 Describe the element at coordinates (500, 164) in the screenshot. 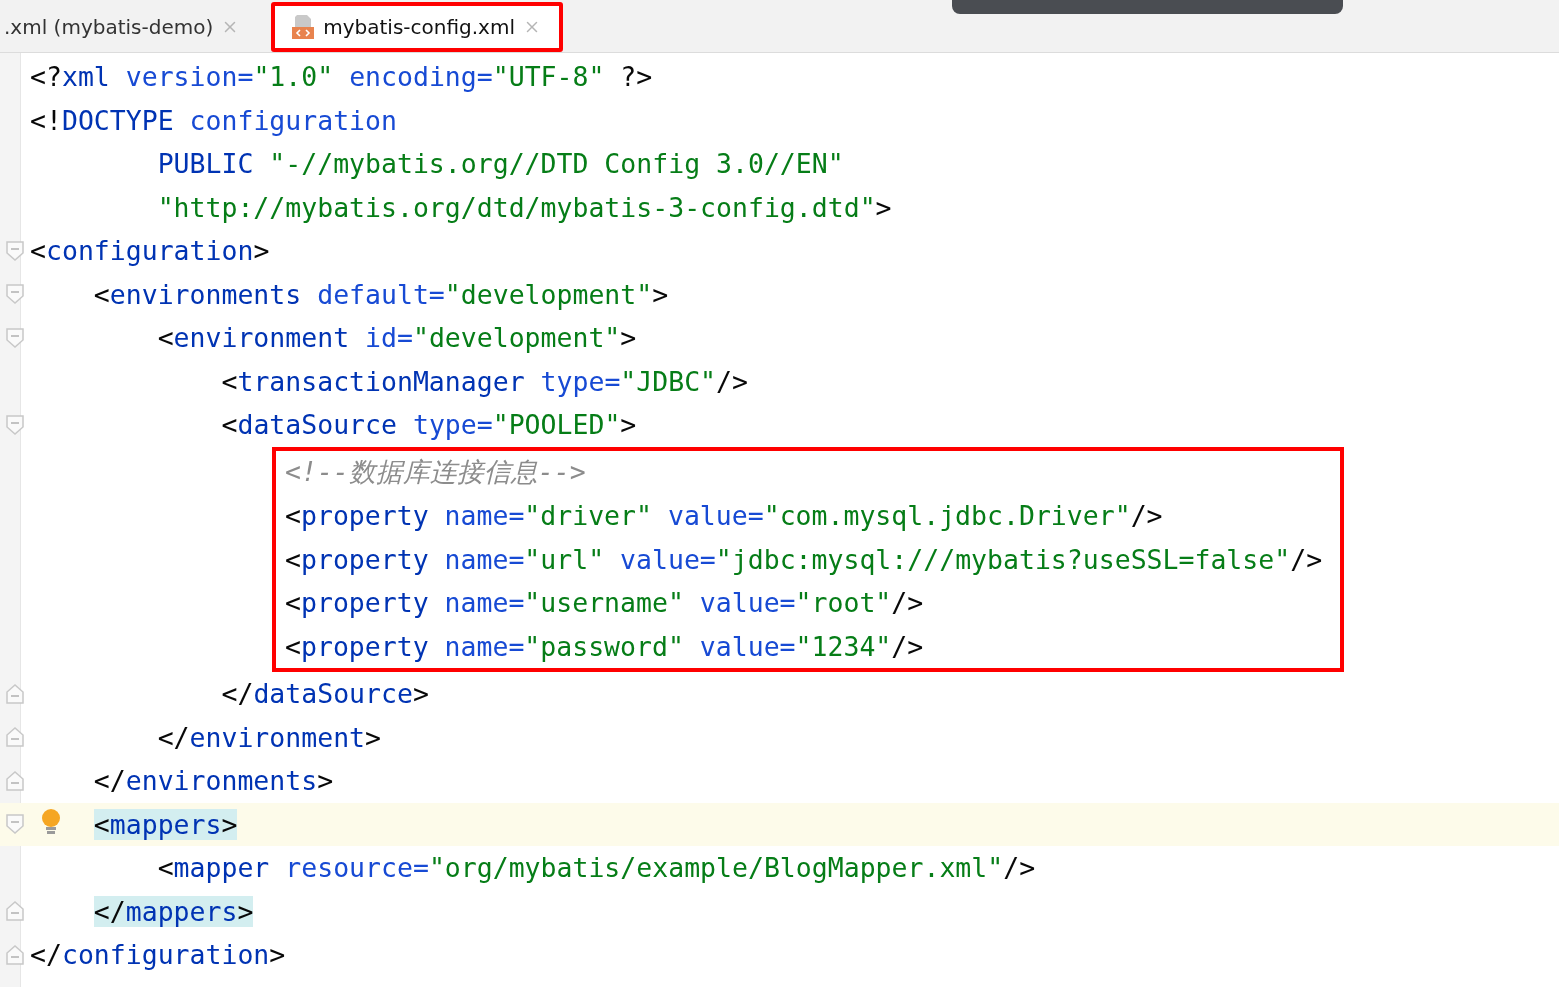

I see `code-line: PUBLIC "-//mybatis.org//DTD Config 3.0//EN"` at that location.